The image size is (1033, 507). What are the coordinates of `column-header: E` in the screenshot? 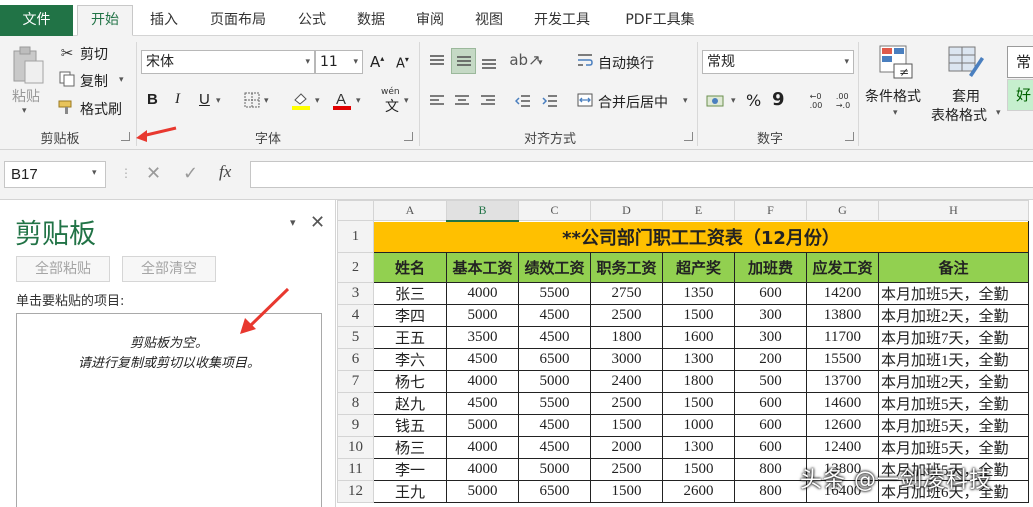 It's located at (698, 210).